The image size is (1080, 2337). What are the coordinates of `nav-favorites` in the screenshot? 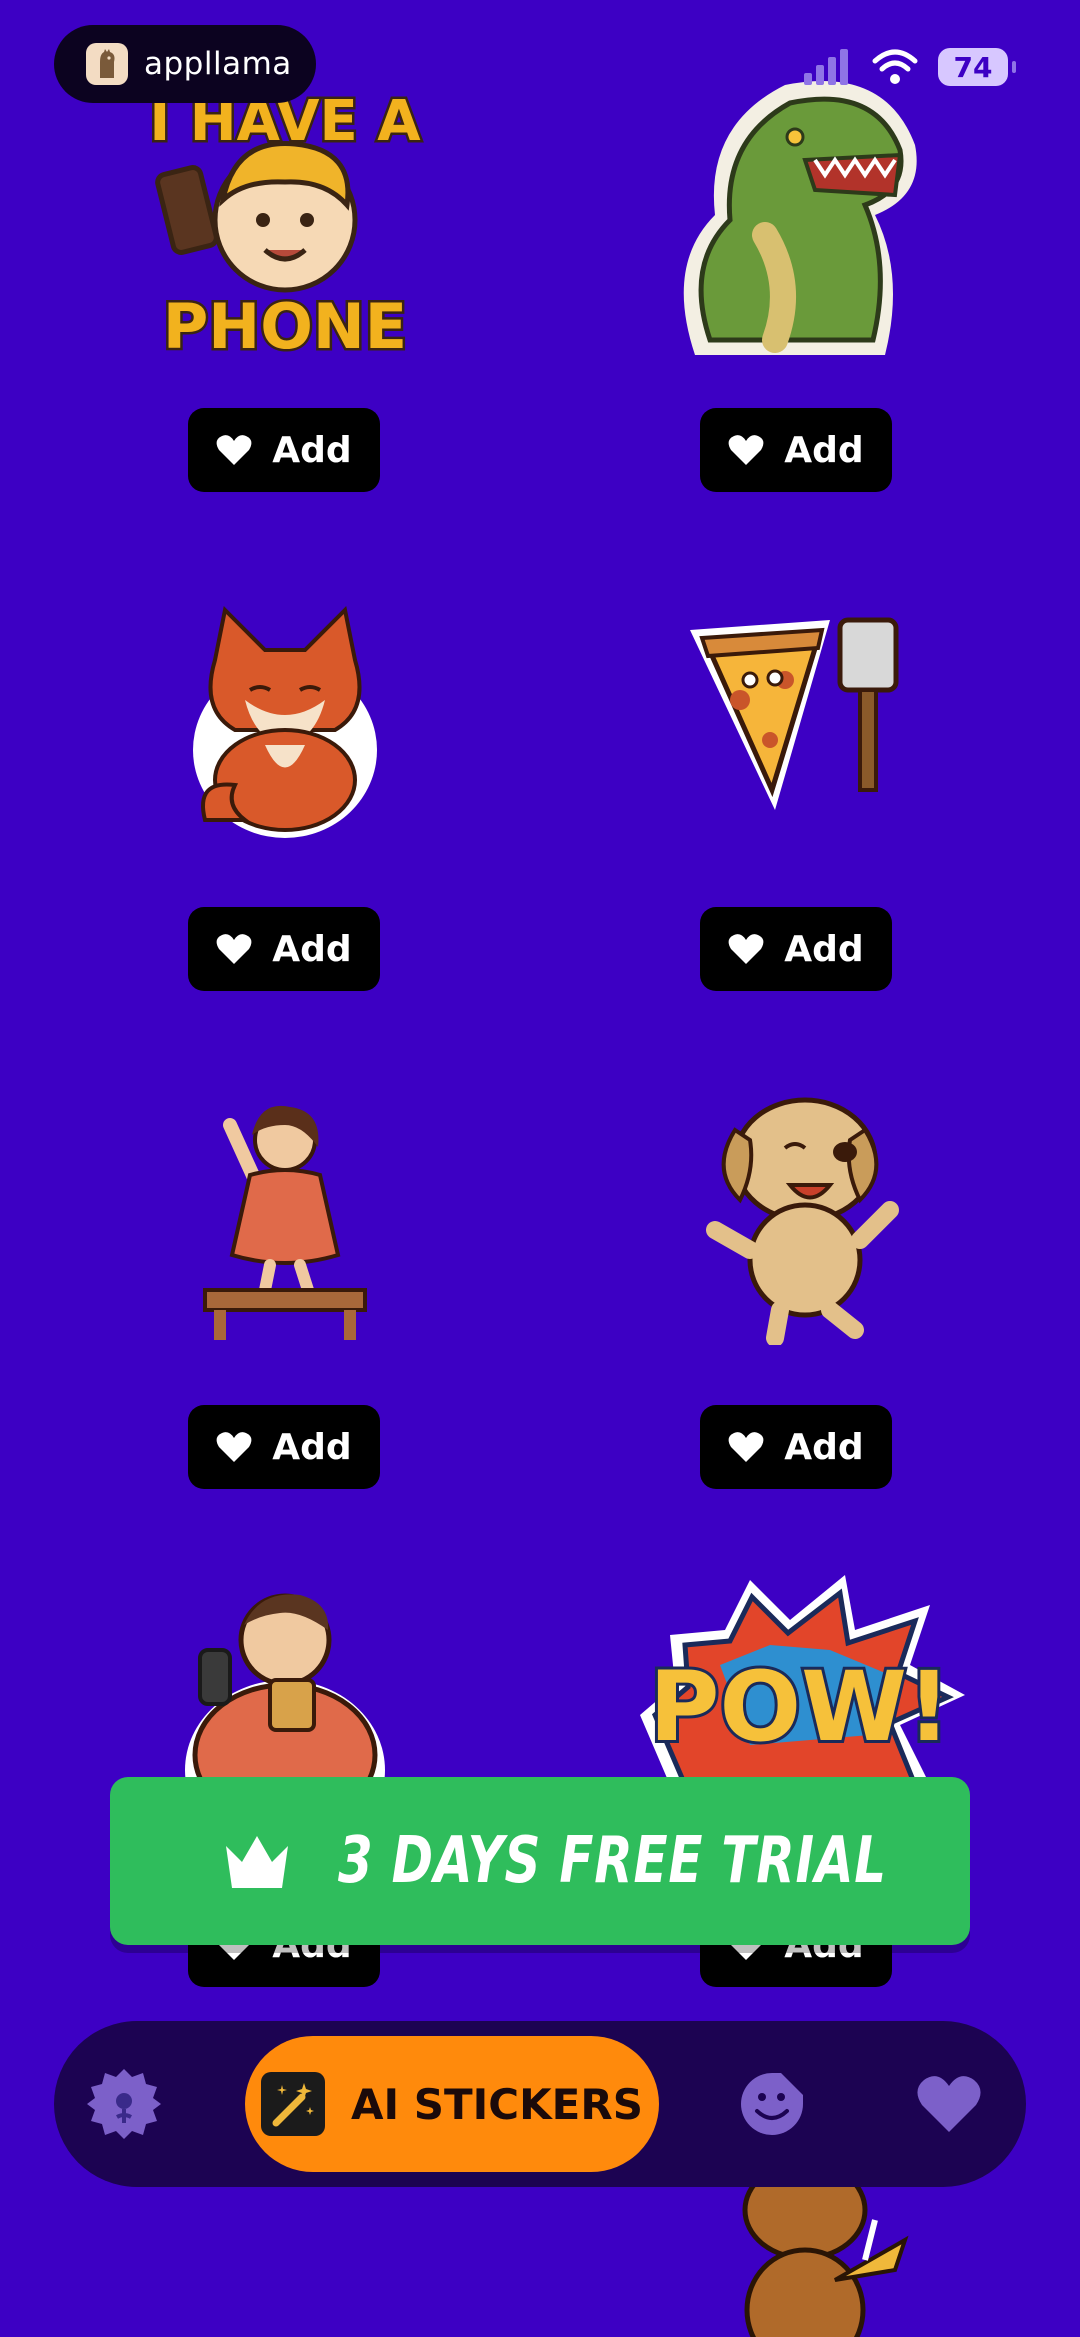 It's located at (949, 2104).